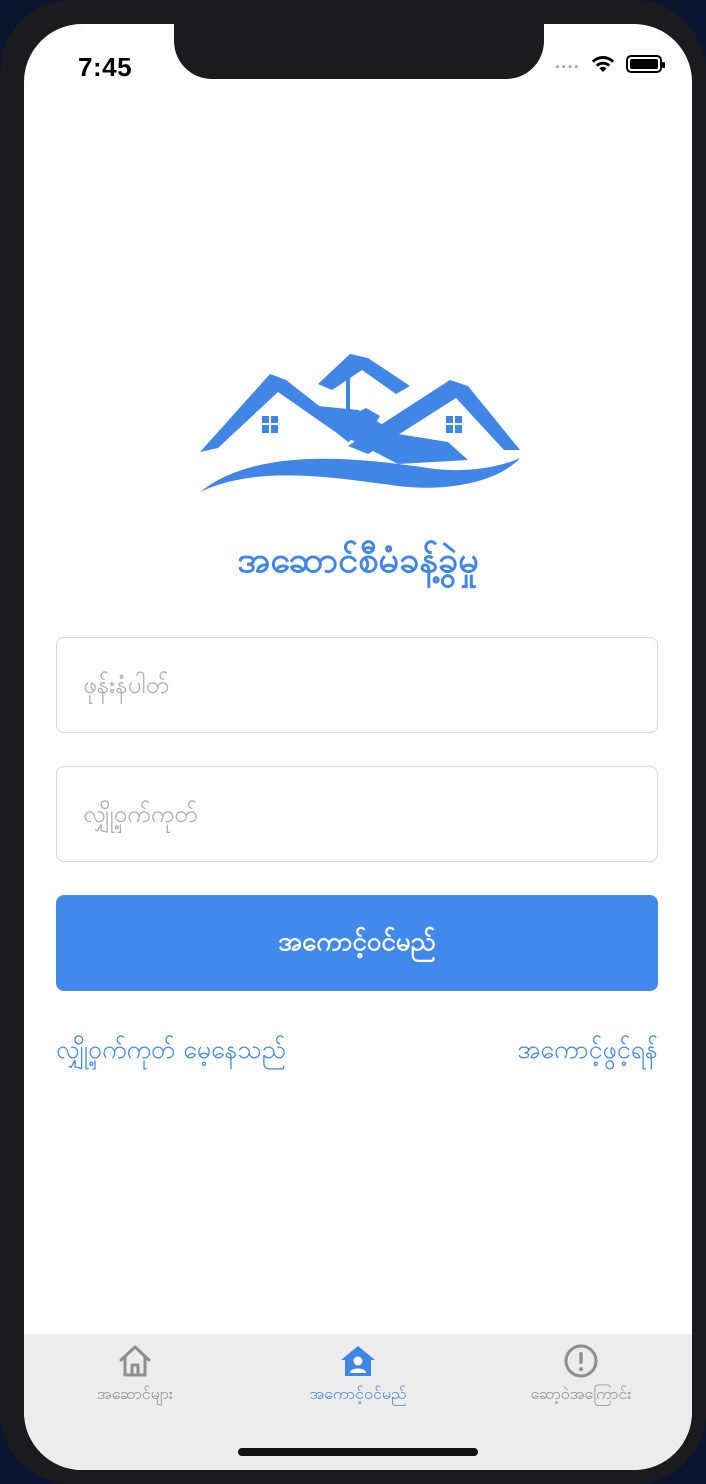  I want to click on home-icon, so click(135, 1361).